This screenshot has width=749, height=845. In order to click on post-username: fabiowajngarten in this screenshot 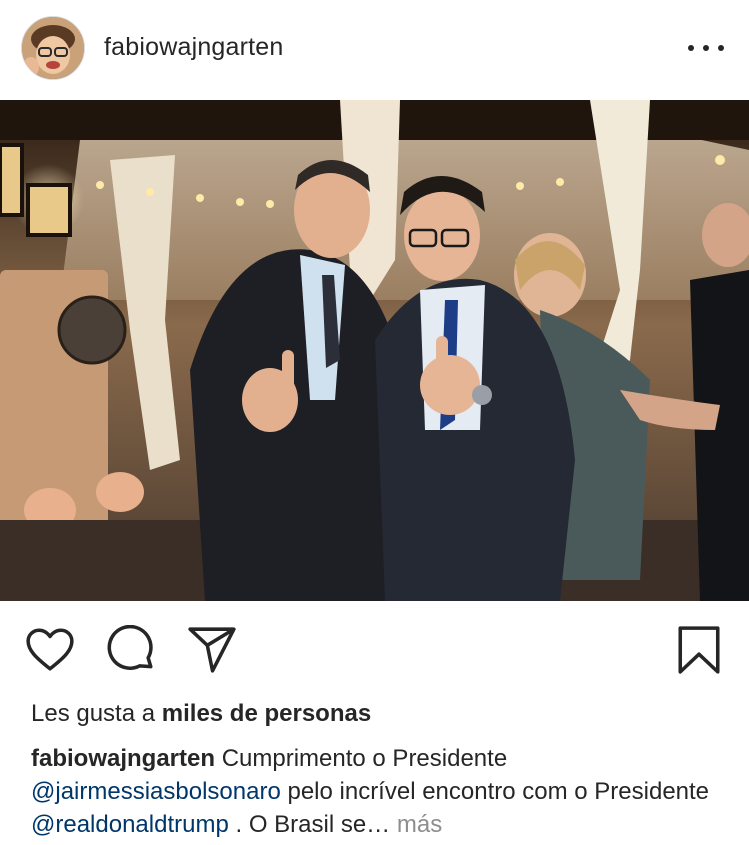, I will do `click(194, 47)`.